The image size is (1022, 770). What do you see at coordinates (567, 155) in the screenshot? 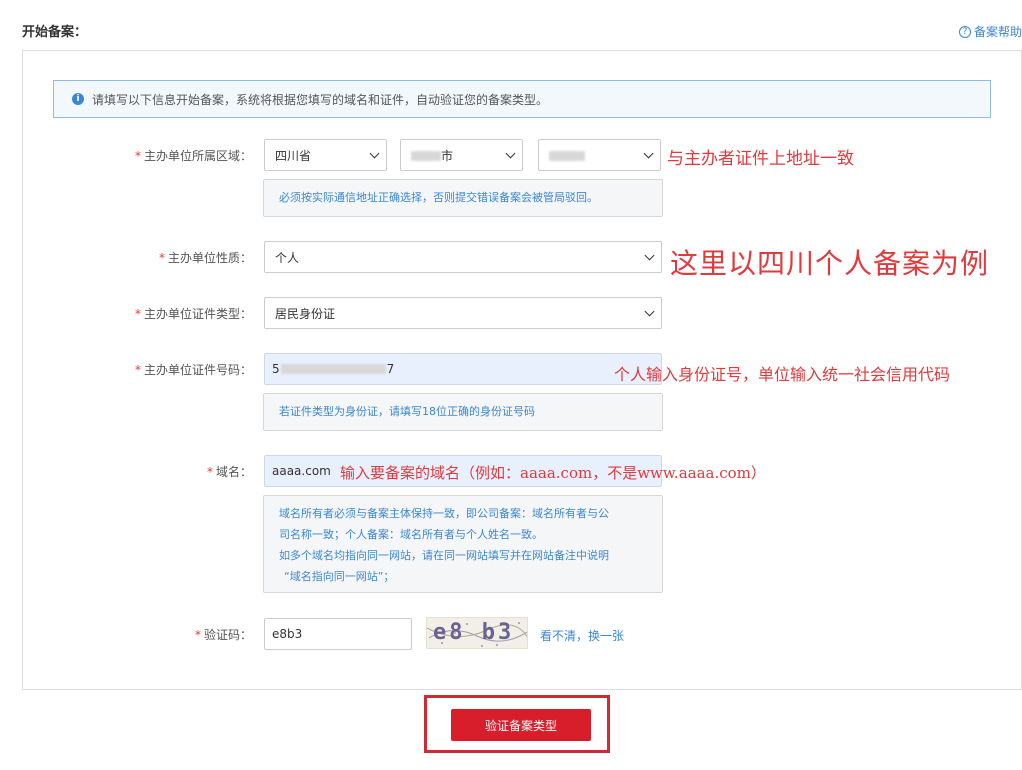
I see `county-value` at bounding box center [567, 155].